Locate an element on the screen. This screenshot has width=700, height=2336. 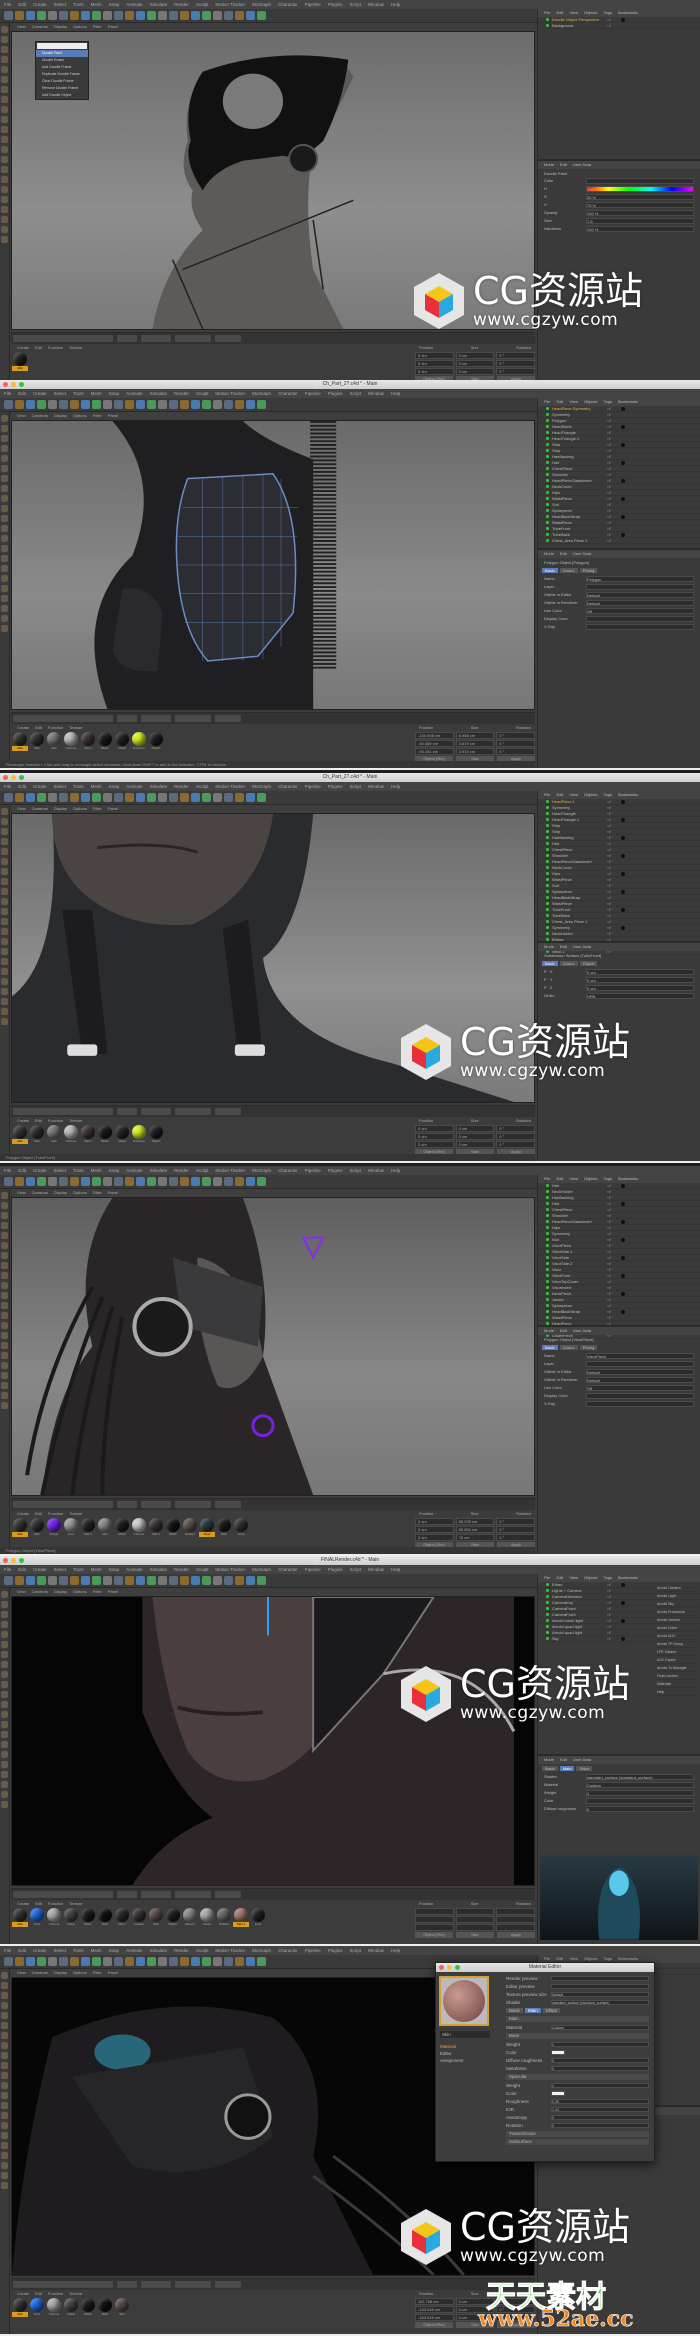
material-swatch: Hair is located at coordinates (54, 1136).